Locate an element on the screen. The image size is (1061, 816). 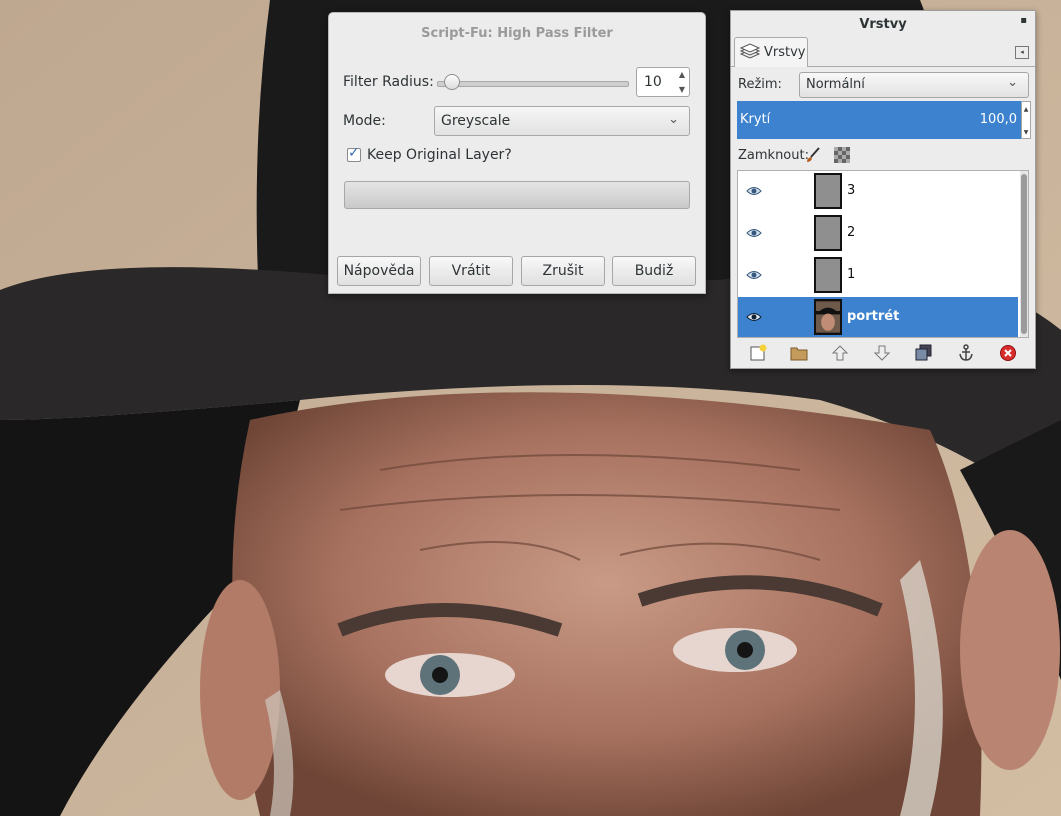
tab-layers-label: Vrstvy is located at coordinates (785, 52).